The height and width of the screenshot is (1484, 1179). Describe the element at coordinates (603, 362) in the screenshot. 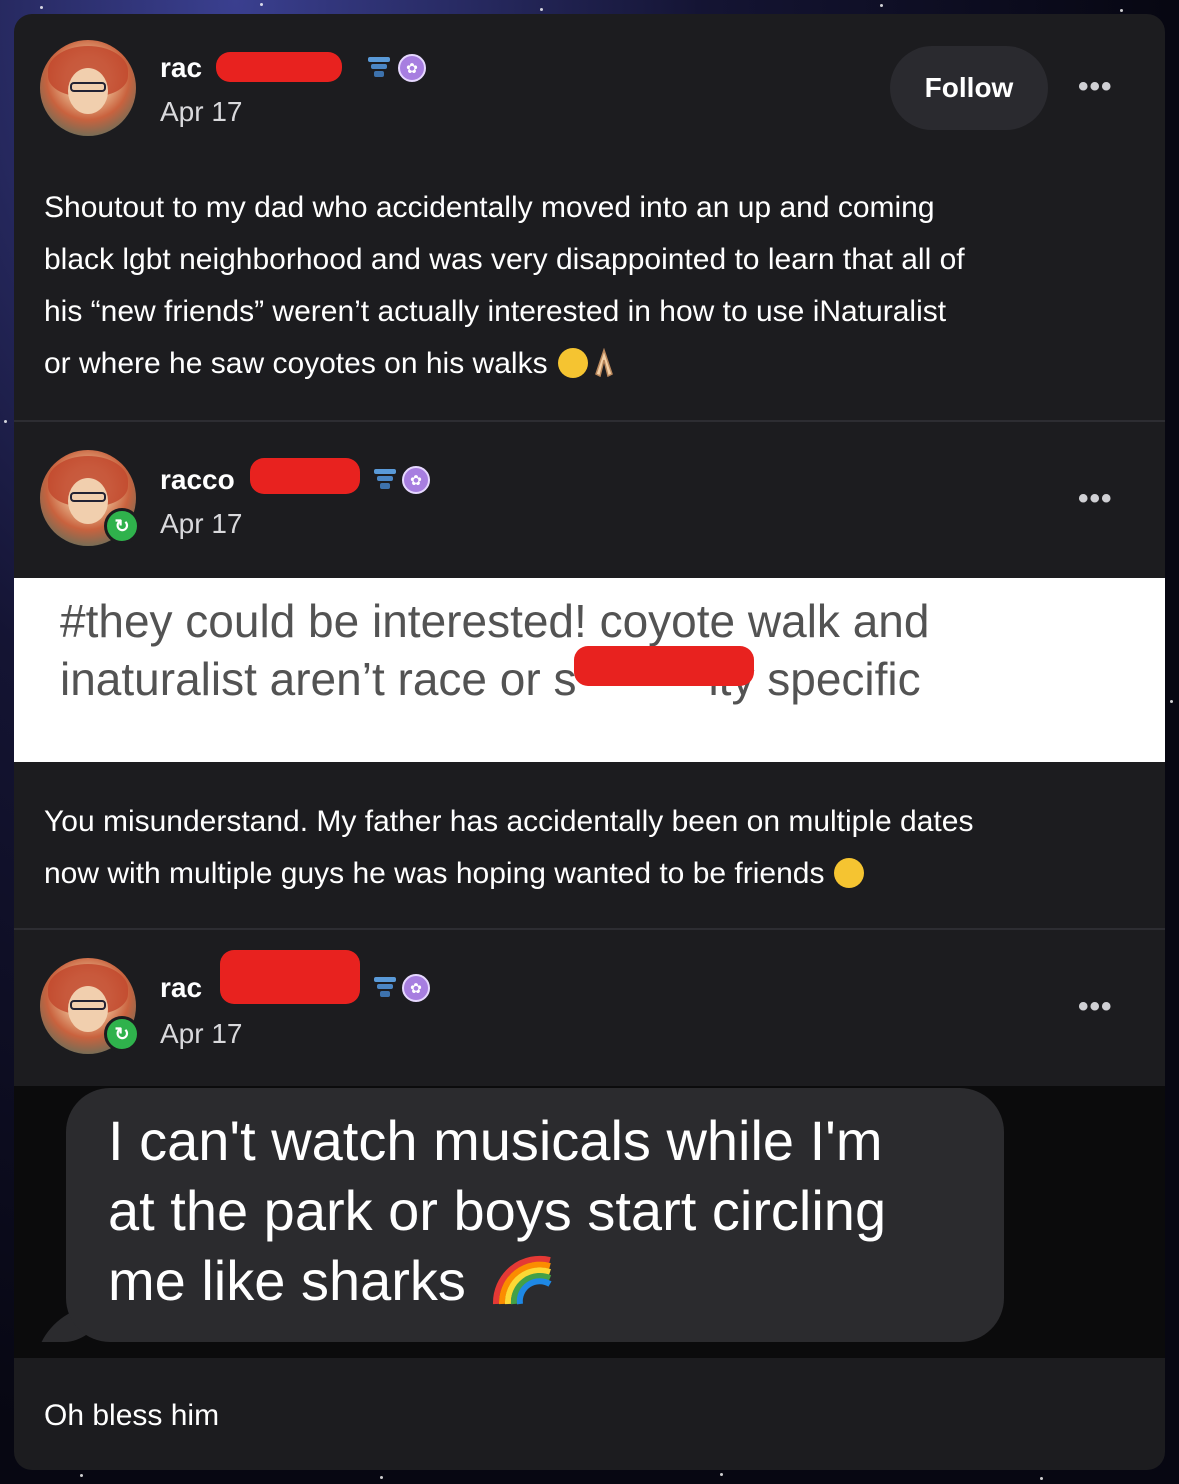

I see `folded-hands-icon` at that location.